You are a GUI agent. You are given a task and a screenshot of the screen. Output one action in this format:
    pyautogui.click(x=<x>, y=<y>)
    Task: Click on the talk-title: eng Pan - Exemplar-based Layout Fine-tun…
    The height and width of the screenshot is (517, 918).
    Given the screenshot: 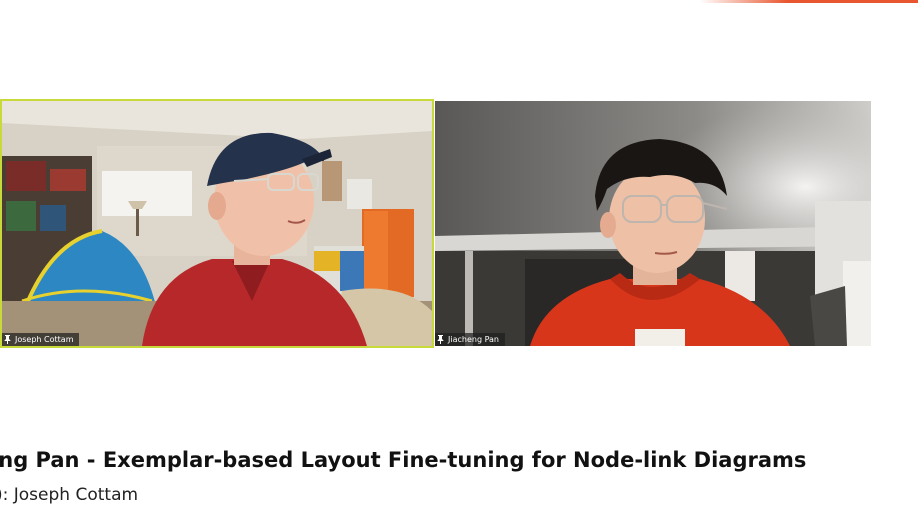 What is the action you would take?
    pyautogui.click(x=403, y=460)
    